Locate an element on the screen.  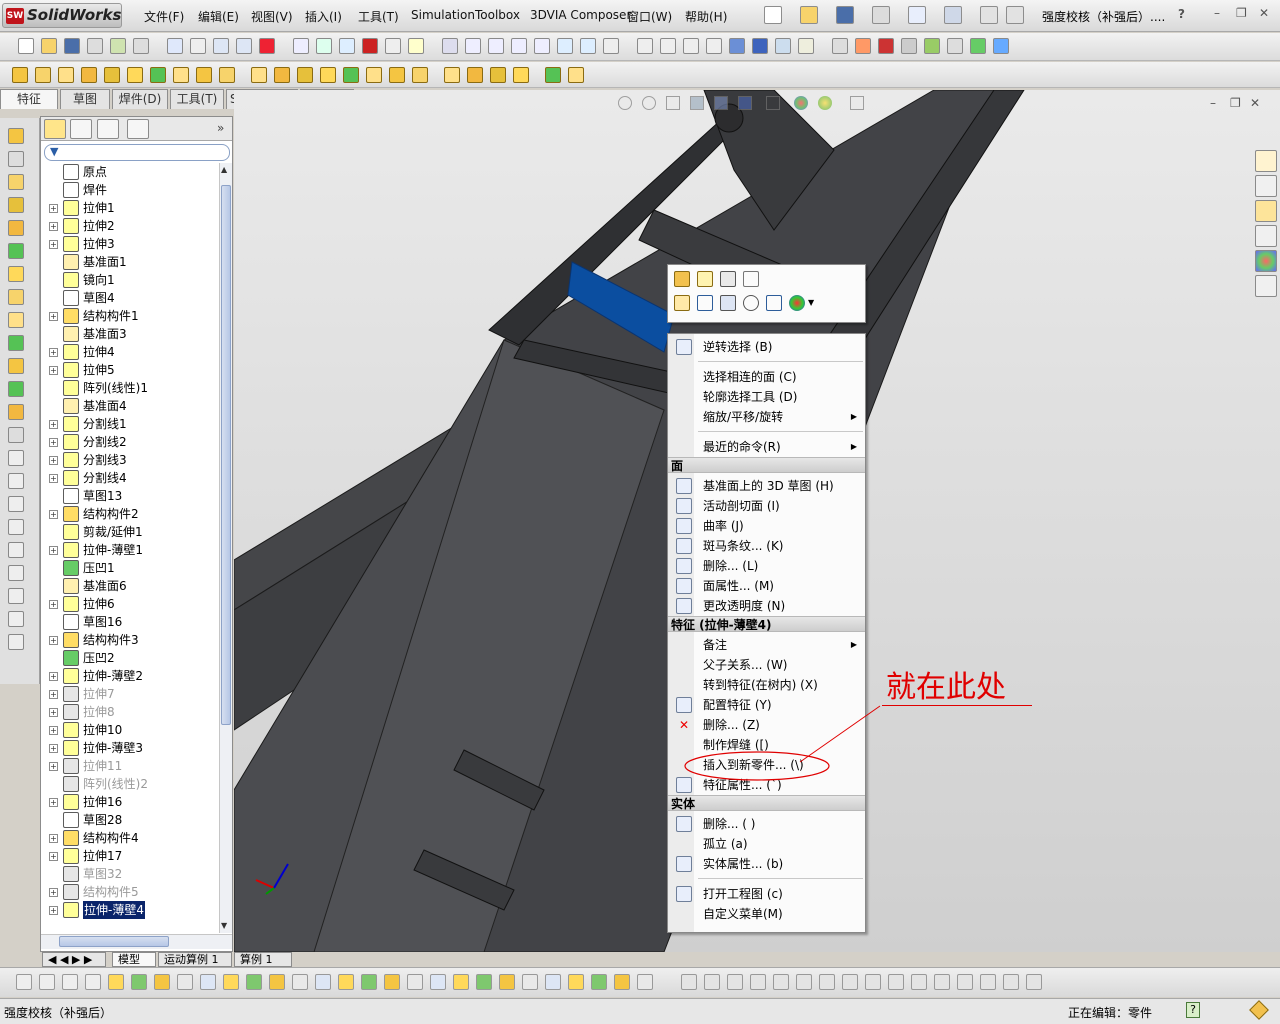
undo-icon is located at coordinates (175, 46).